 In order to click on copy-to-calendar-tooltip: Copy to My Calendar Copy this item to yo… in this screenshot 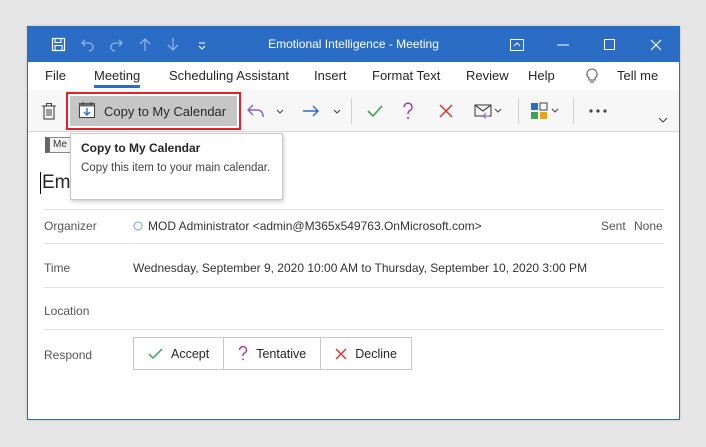, I will do `click(176, 166)`.